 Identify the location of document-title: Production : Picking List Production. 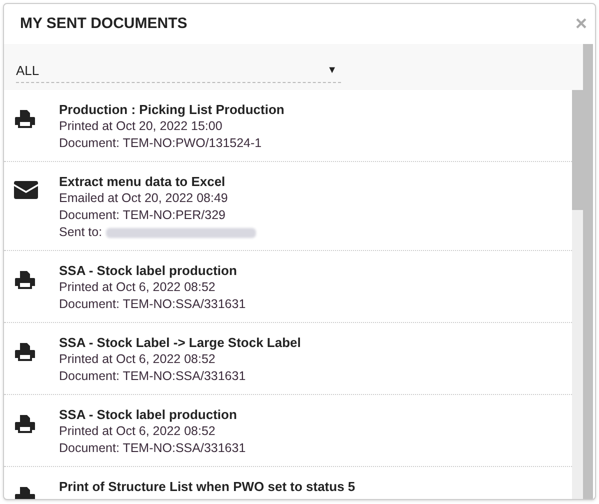
(171, 109).